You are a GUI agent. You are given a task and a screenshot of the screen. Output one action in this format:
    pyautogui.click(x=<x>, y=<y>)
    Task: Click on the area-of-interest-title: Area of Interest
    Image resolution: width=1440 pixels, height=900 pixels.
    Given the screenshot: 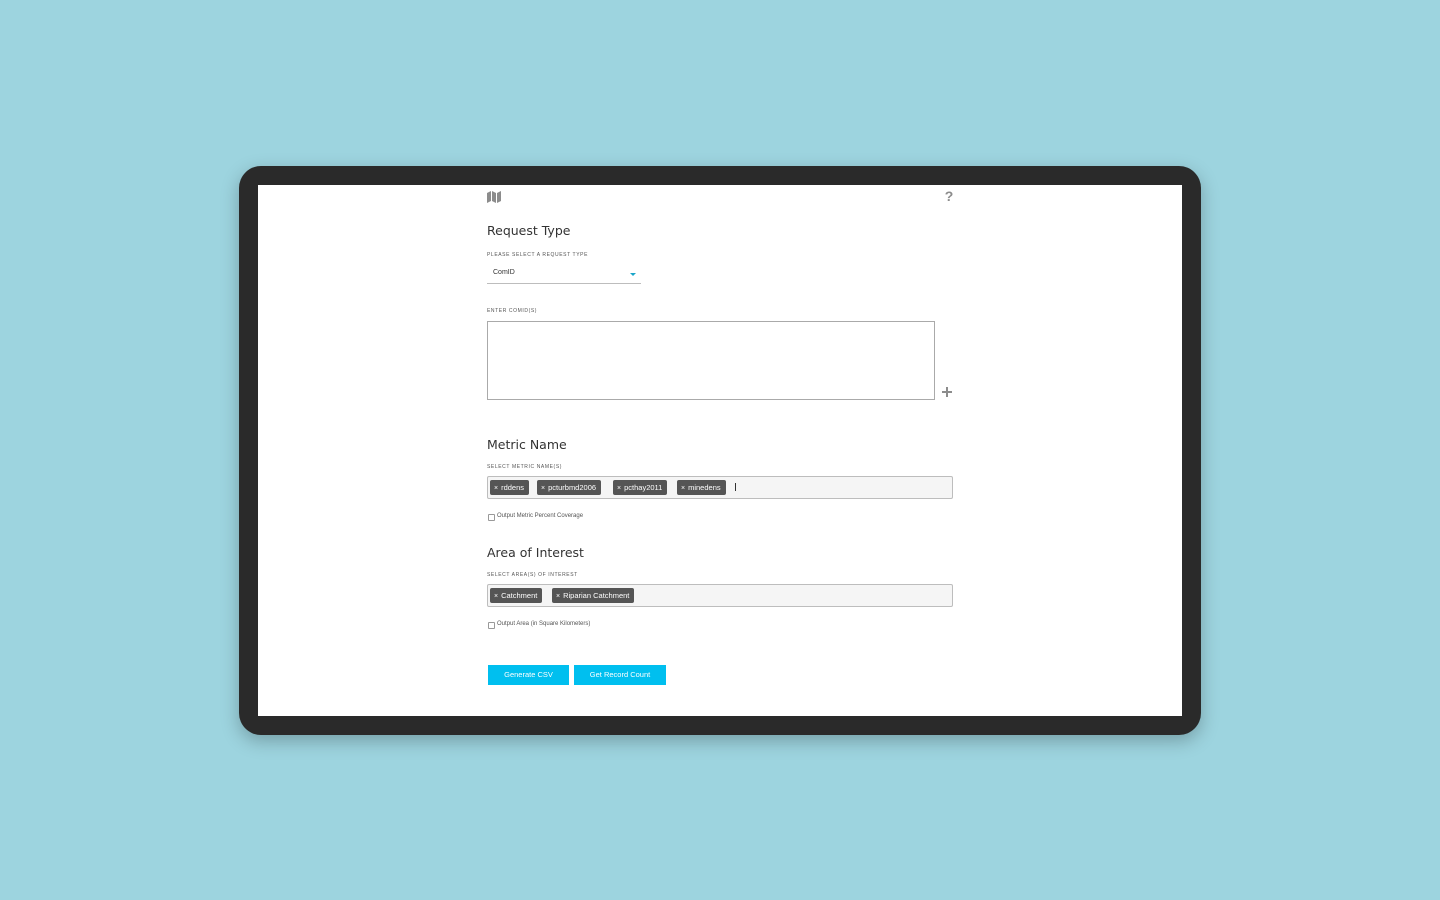 What is the action you would take?
    pyautogui.click(x=535, y=552)
    